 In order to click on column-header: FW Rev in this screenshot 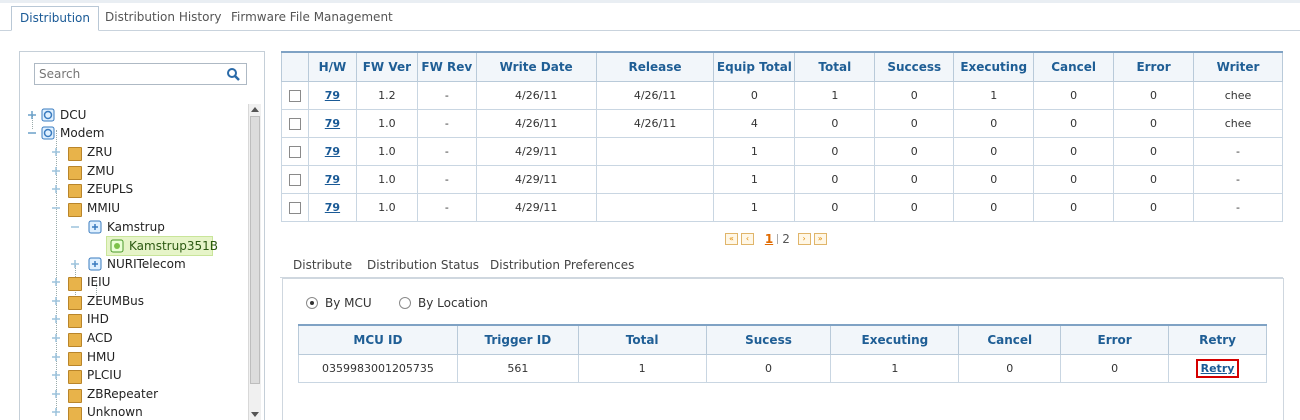, I will do `click(446, 66)`.